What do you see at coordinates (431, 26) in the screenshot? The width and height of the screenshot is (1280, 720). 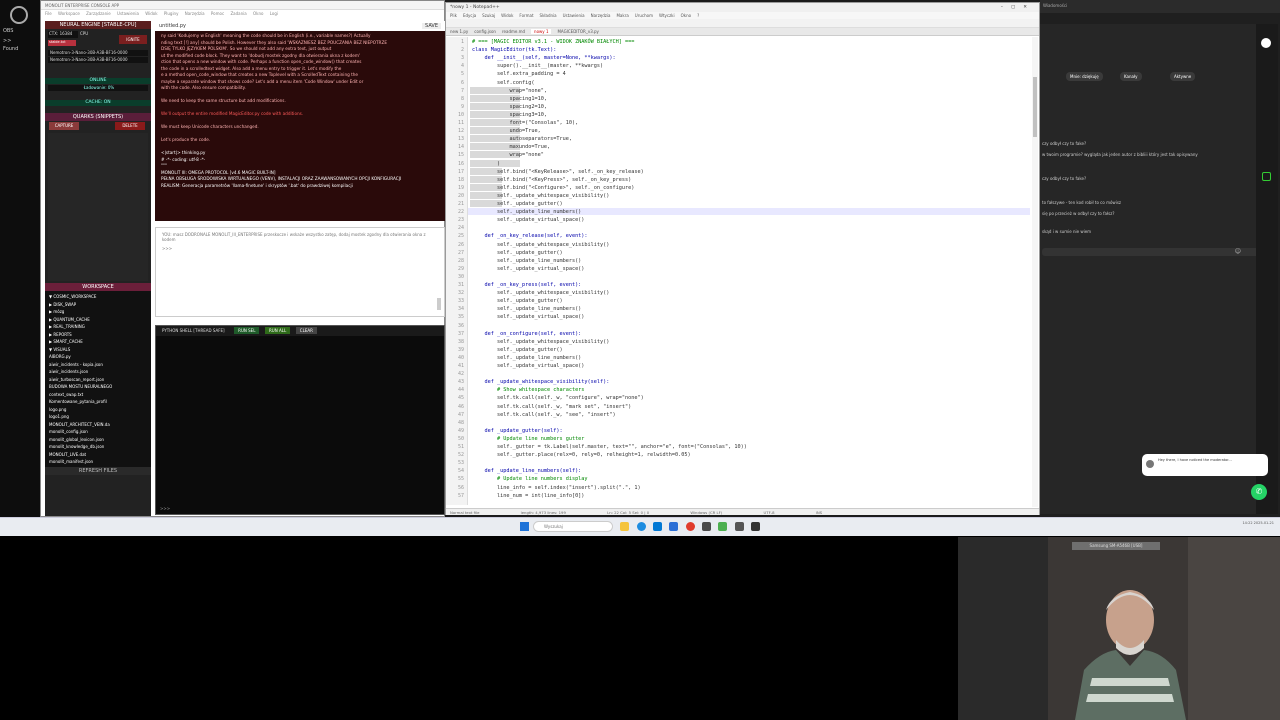 I see `save-button: SAVE` at bounding box center [431, 26].